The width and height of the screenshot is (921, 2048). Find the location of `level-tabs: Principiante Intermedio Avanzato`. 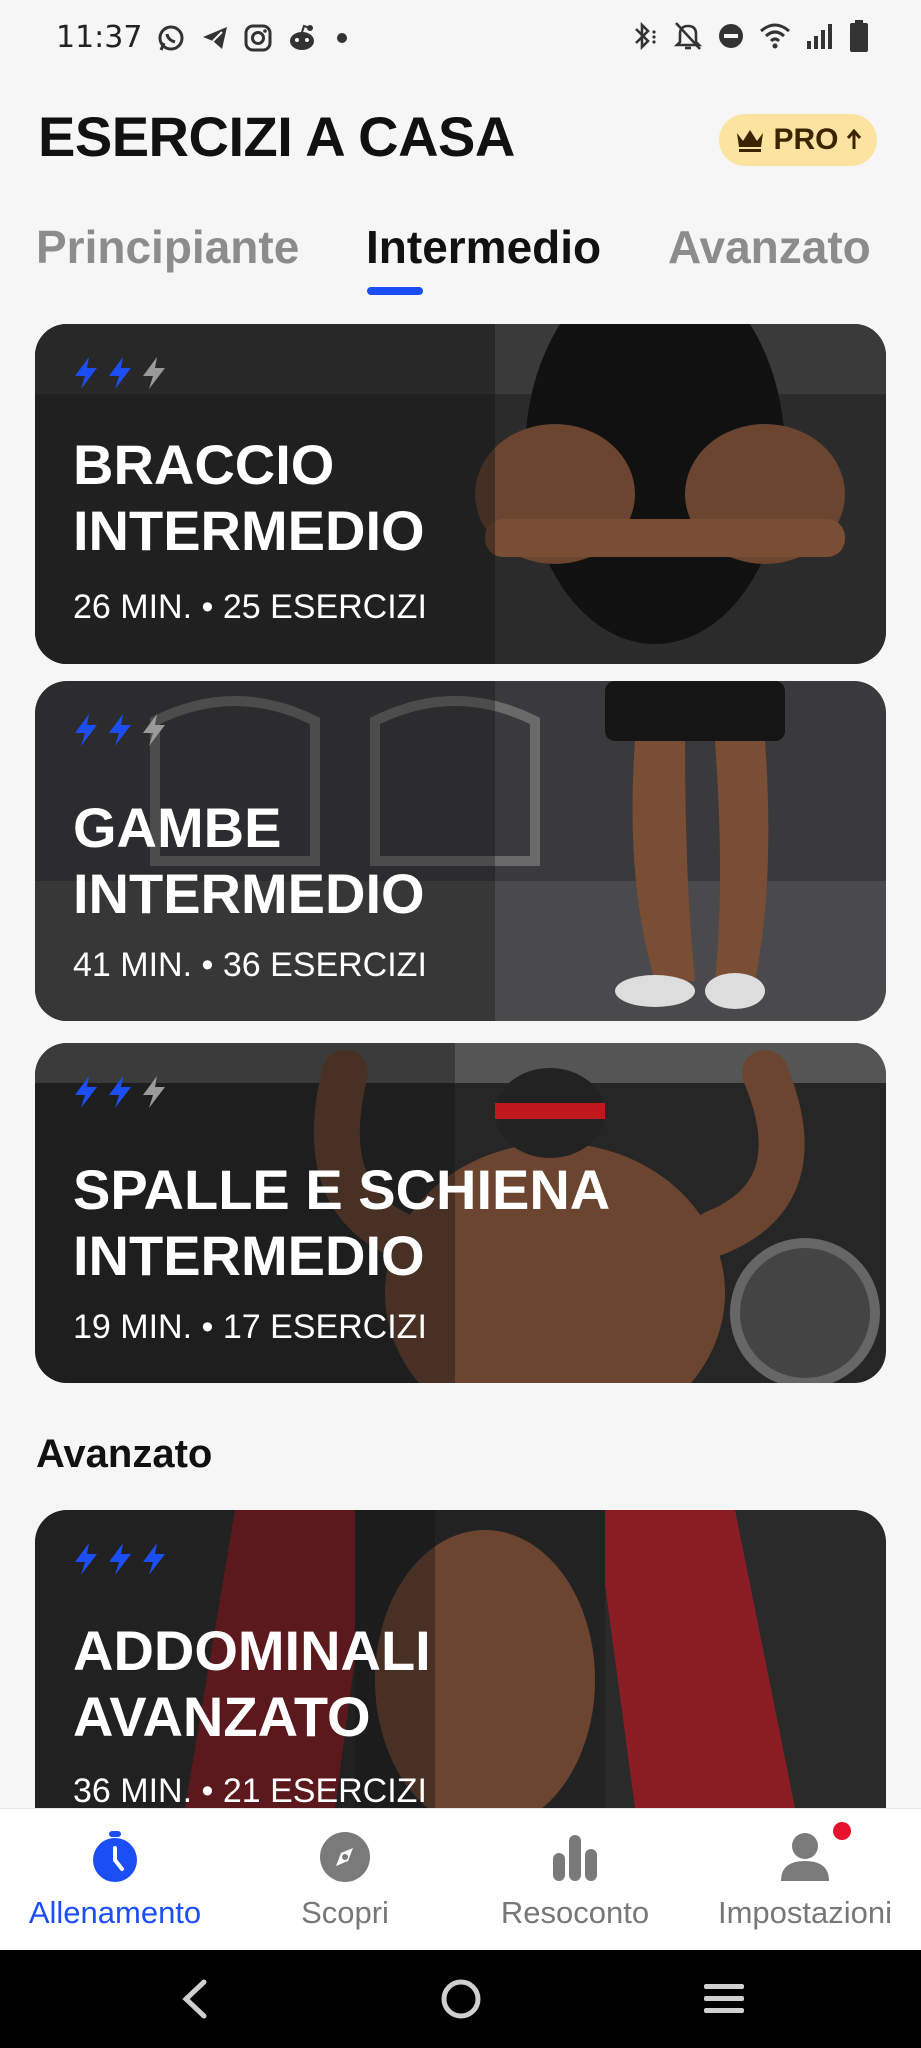

level-tabs: Principiante Intermedio Avanzato is located at coordinates (460, 260).